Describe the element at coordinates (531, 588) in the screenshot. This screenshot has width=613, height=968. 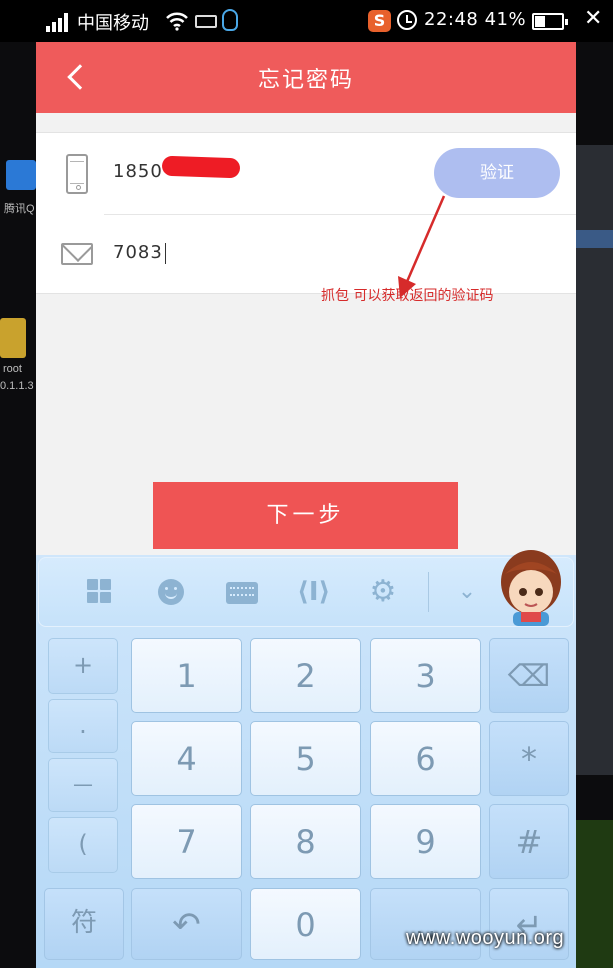
I see `avatar` at that location.